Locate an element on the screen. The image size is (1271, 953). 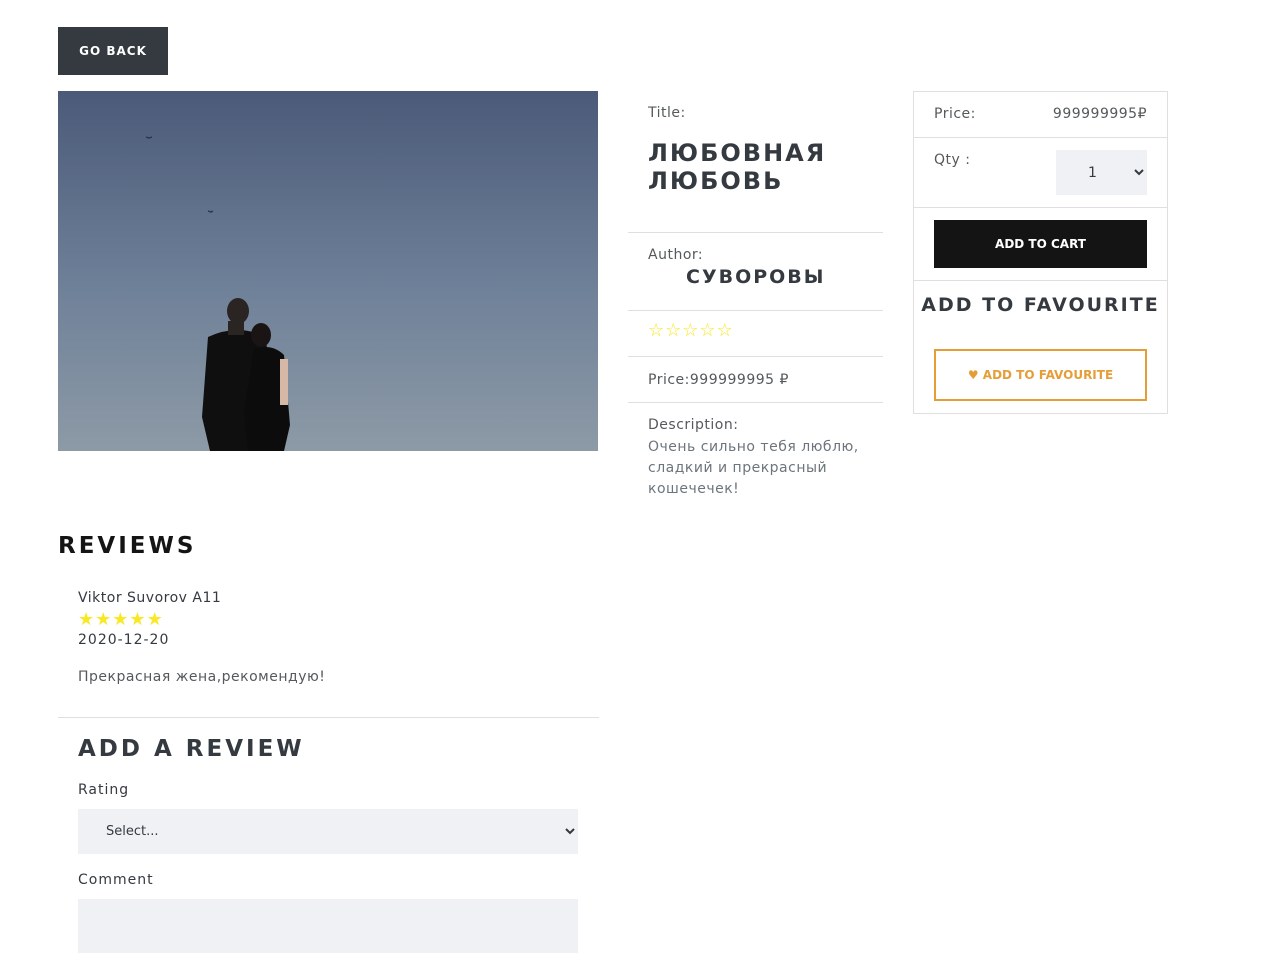
cart-row: Add To Cart is located at coordinates (1040, 244).